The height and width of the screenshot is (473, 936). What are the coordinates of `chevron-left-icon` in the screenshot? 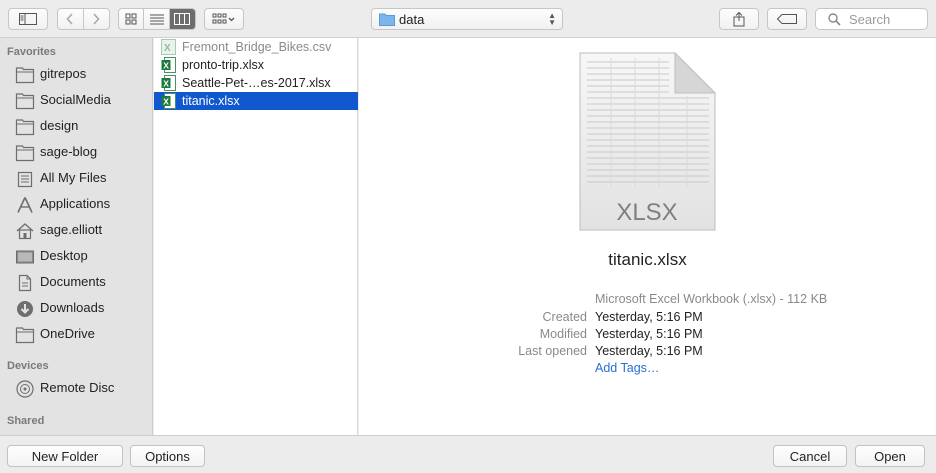 It's located at (69, 19).